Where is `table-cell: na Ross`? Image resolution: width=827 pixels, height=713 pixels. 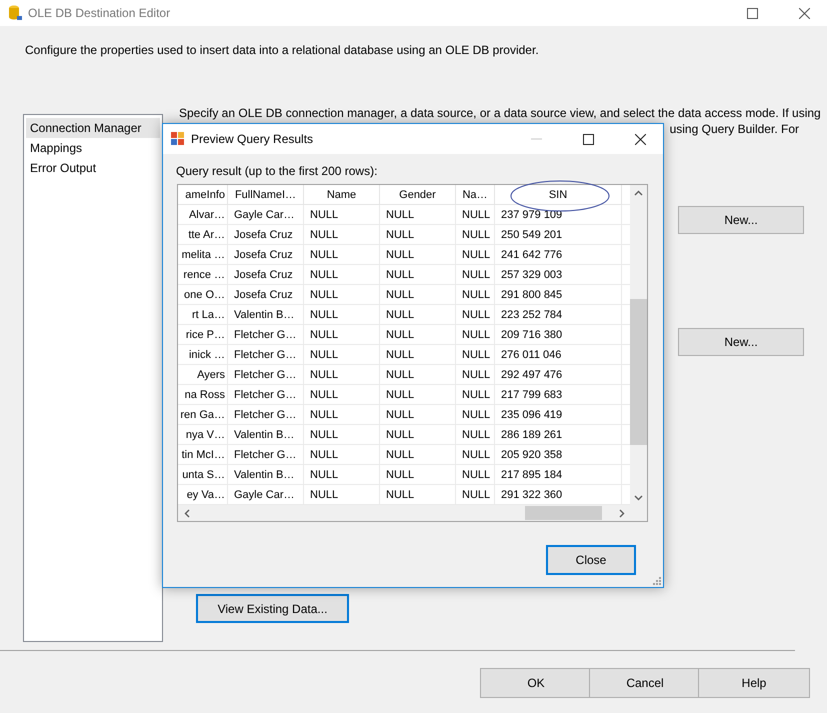 table-cell: na Ross is located at coordinates (203, 395).